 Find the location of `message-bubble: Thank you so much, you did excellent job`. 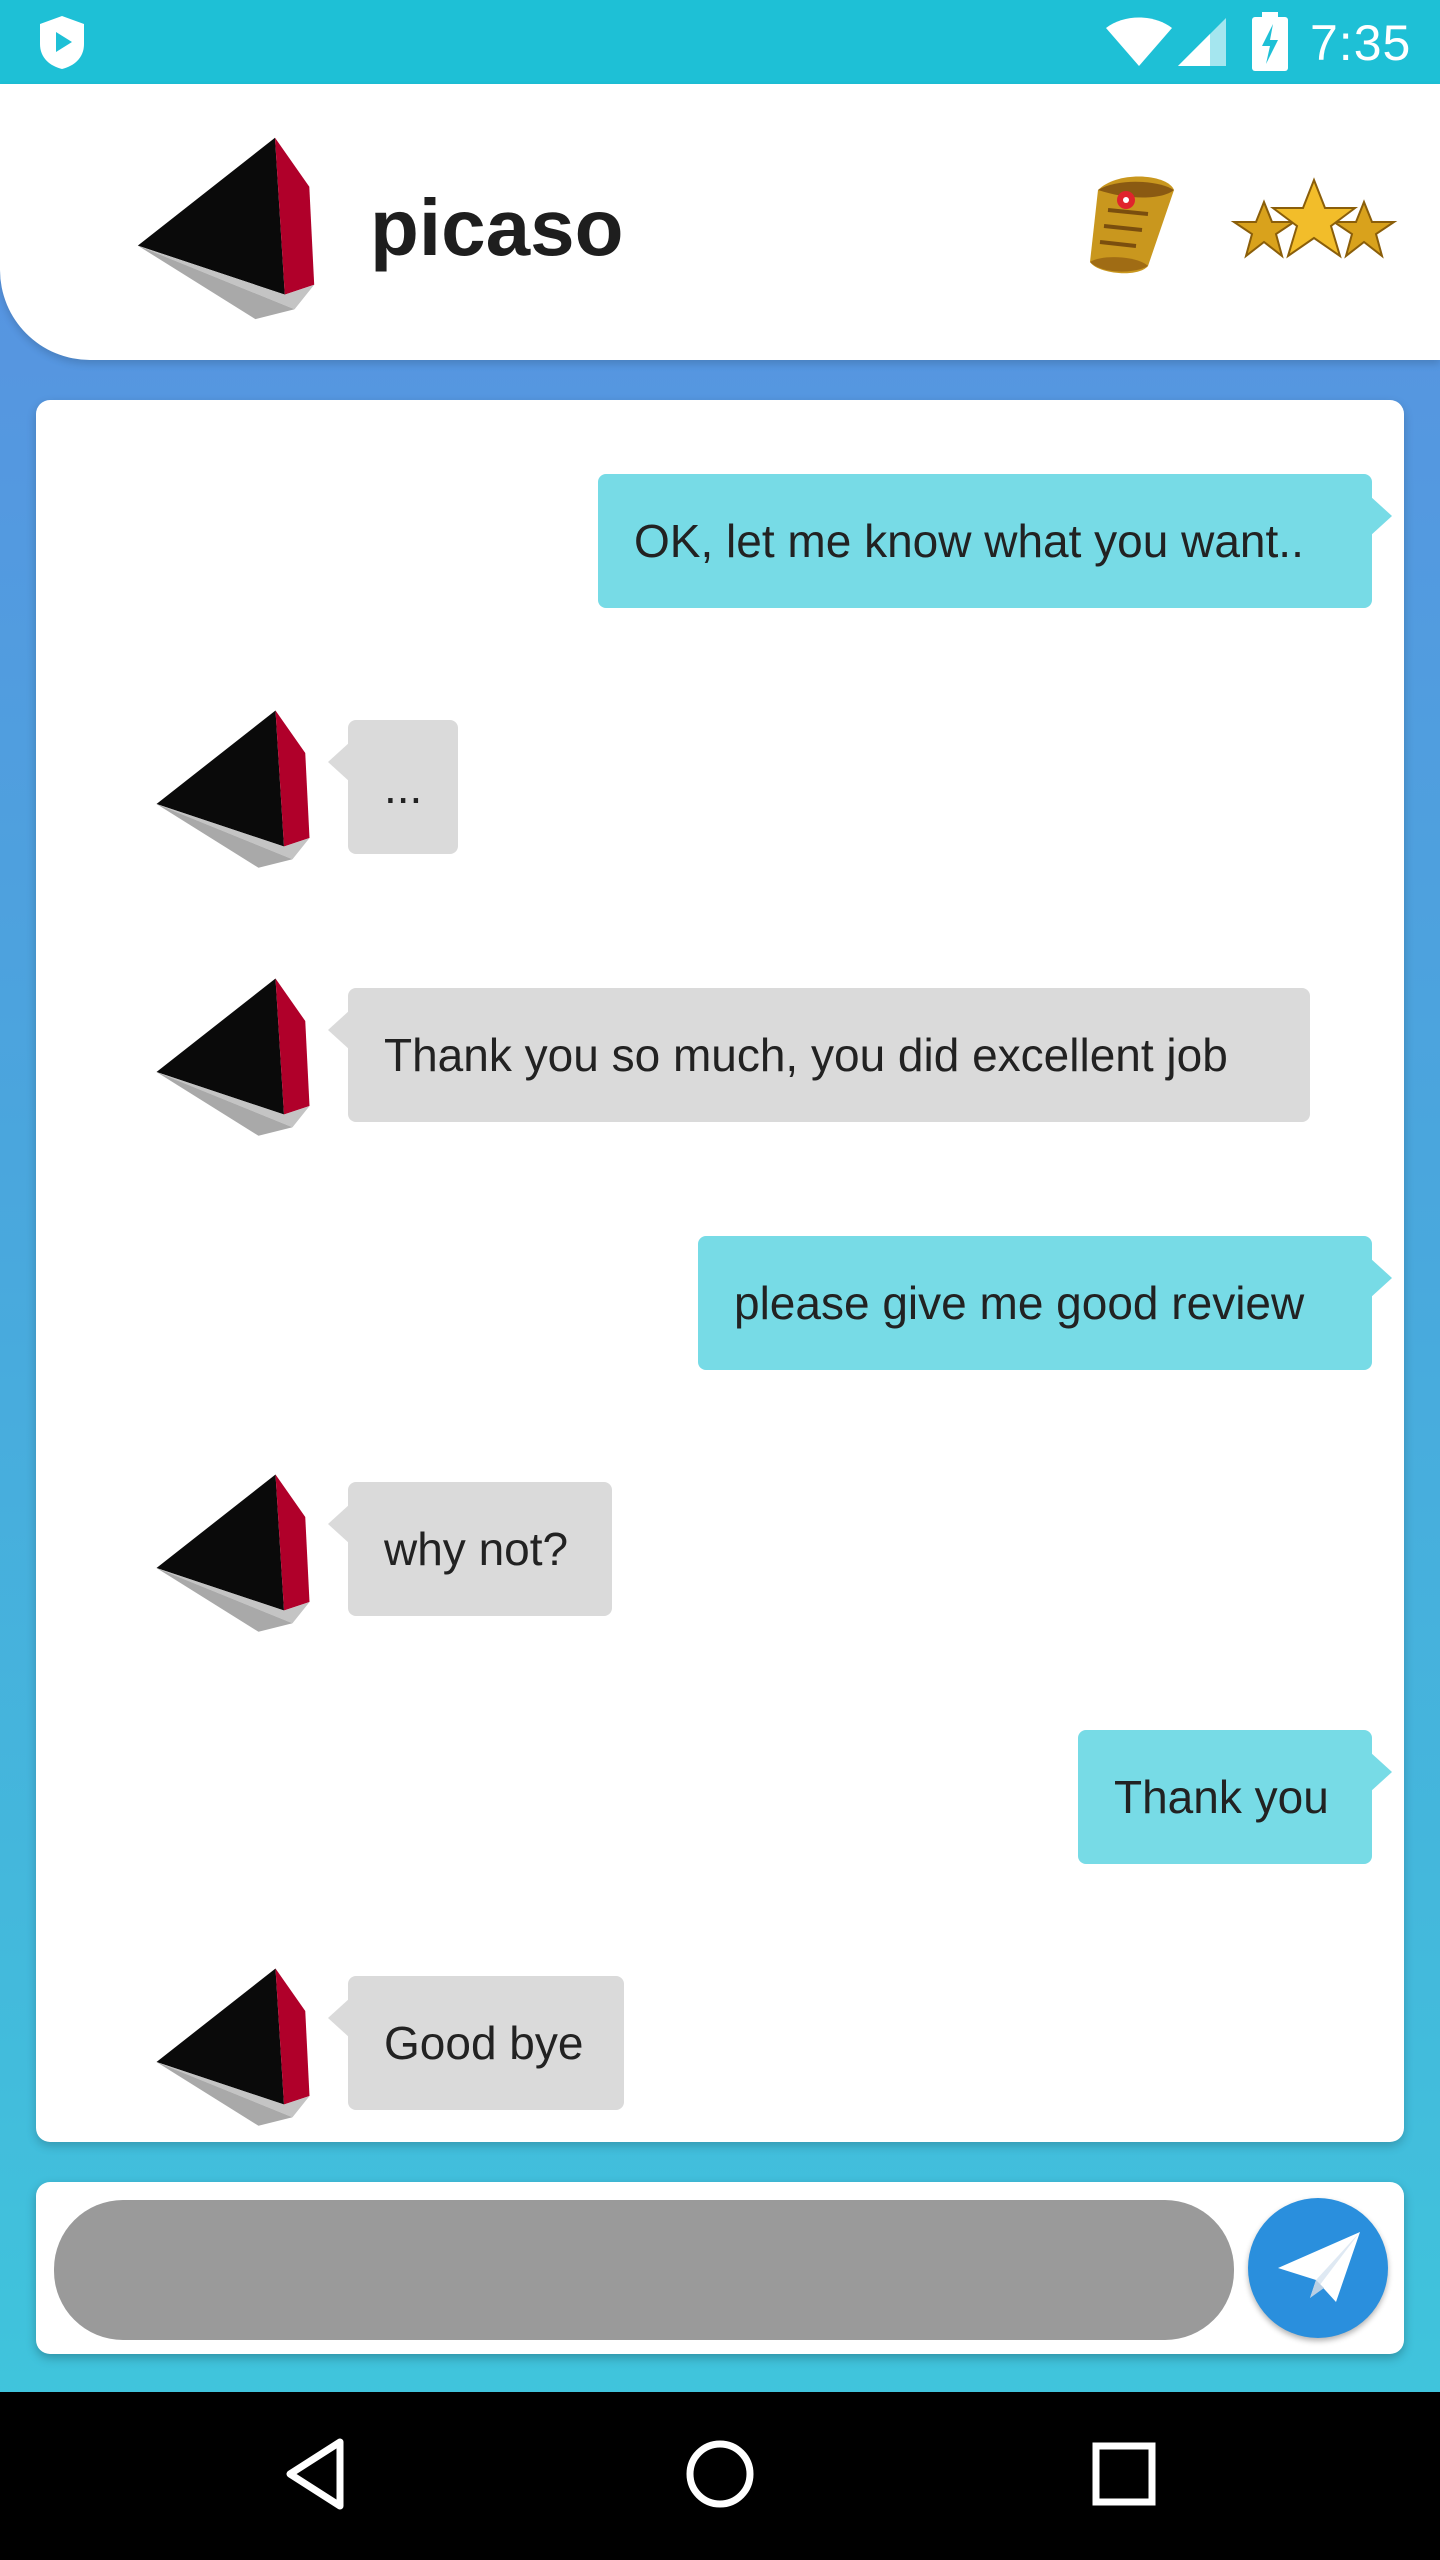

message-bubble: Thank you so much, you did excellent job is located at coordinates (819, 1055).